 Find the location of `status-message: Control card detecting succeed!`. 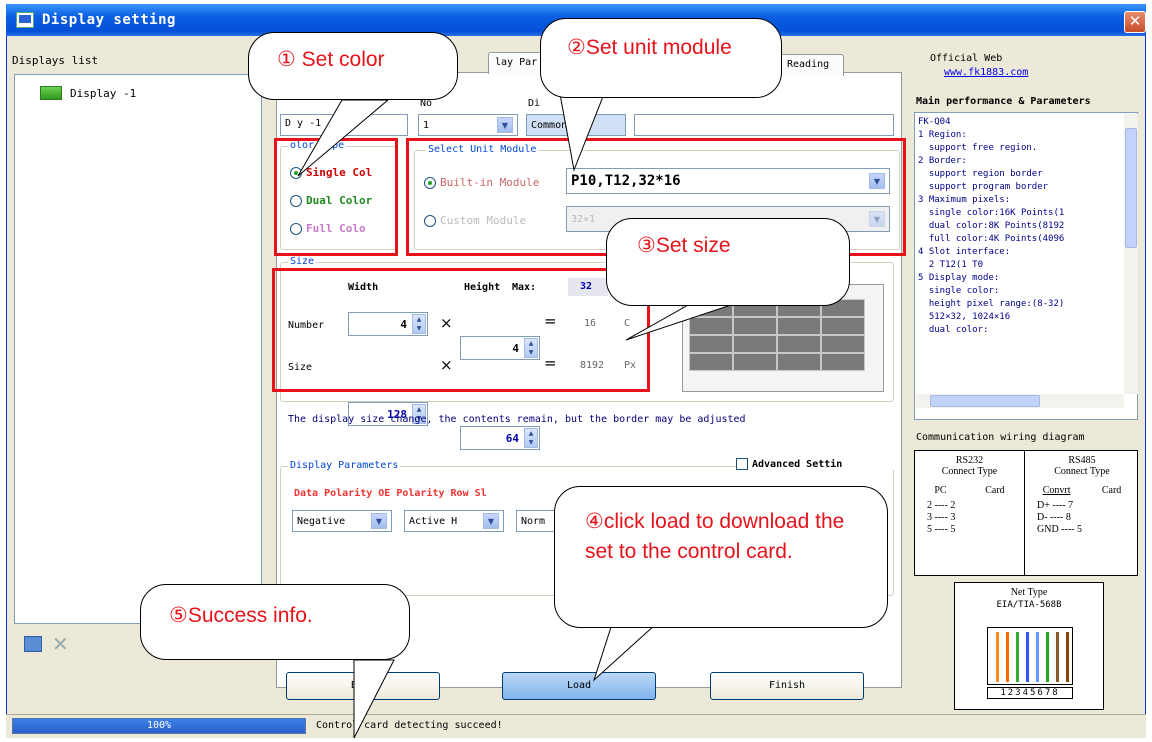

status-message: Control card detecting succeed! is located at coordinates (409, 725).